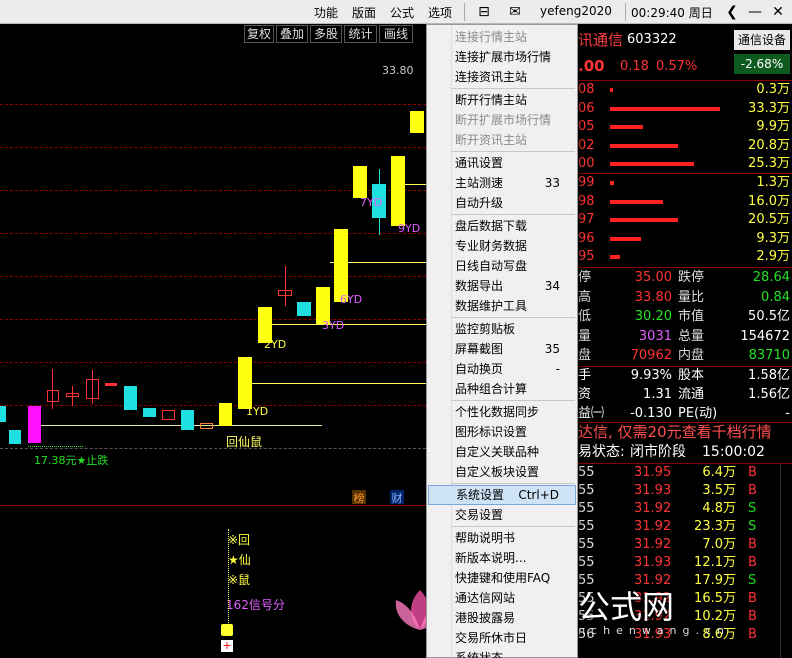  I want to click on tool-fuquan-button: 复权, so click(259, 34).